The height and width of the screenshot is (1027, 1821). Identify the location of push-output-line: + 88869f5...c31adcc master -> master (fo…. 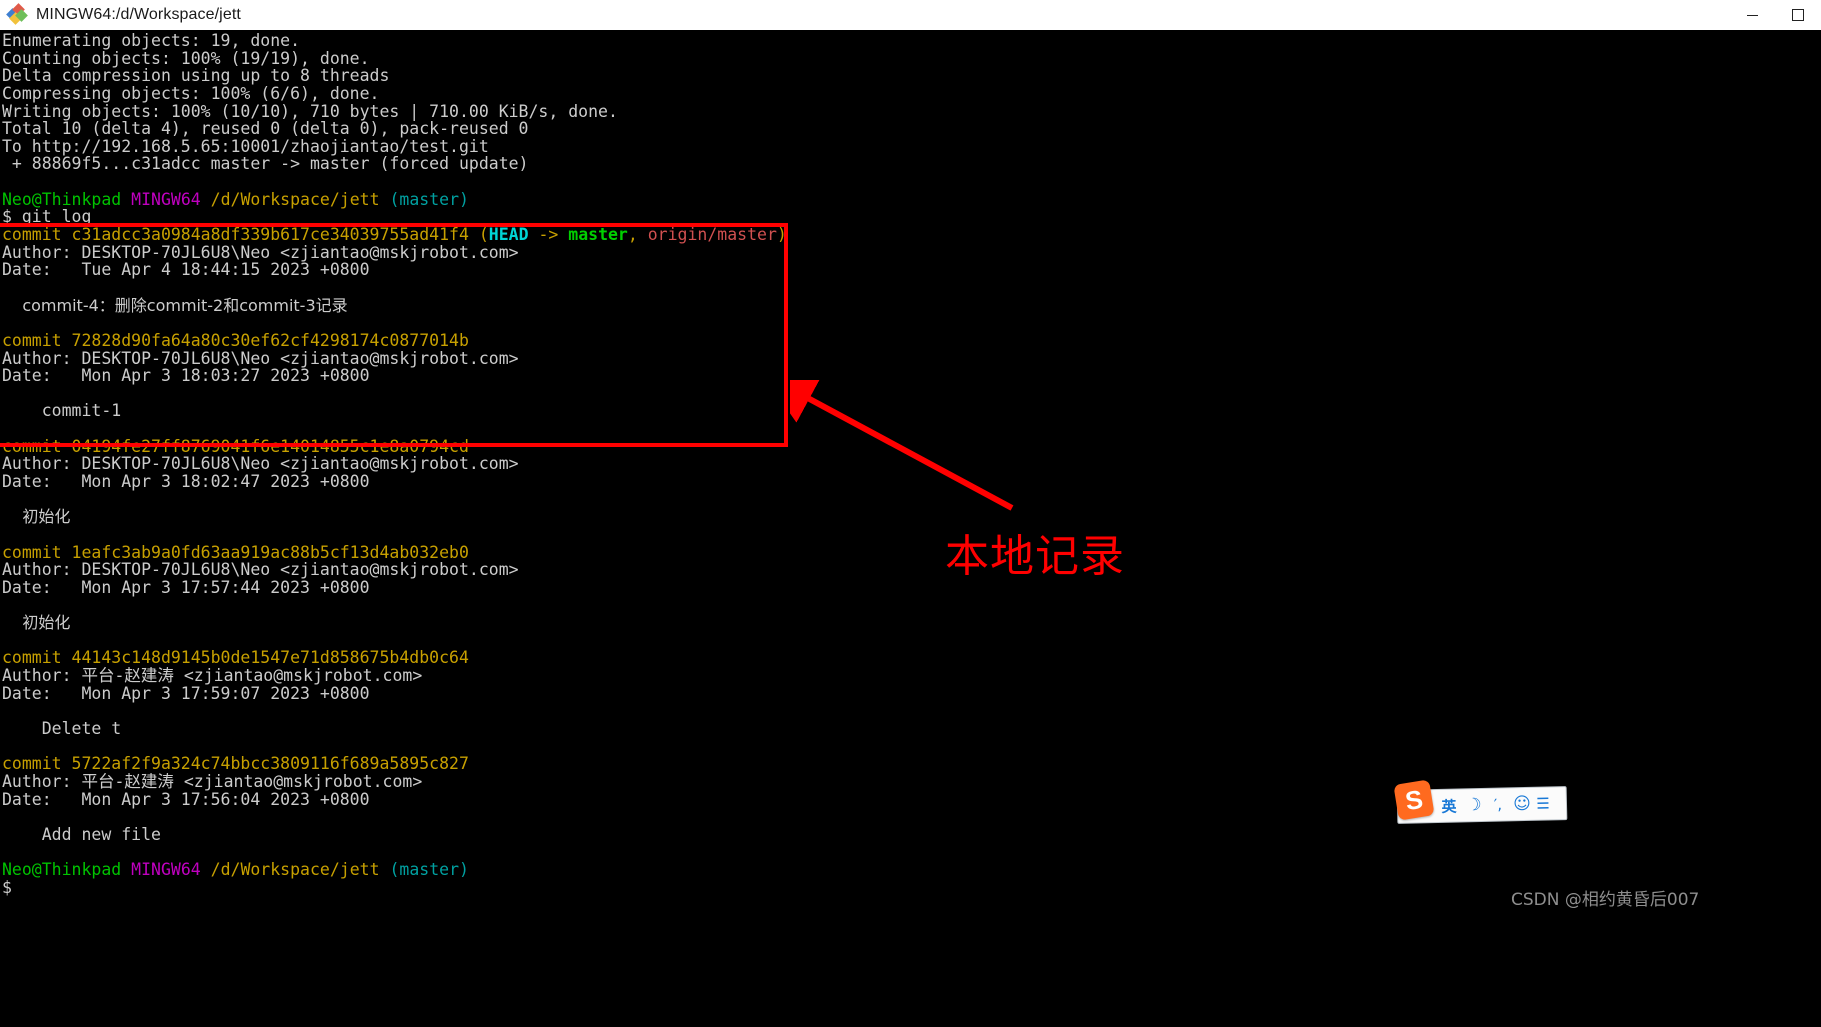
(265, 164).